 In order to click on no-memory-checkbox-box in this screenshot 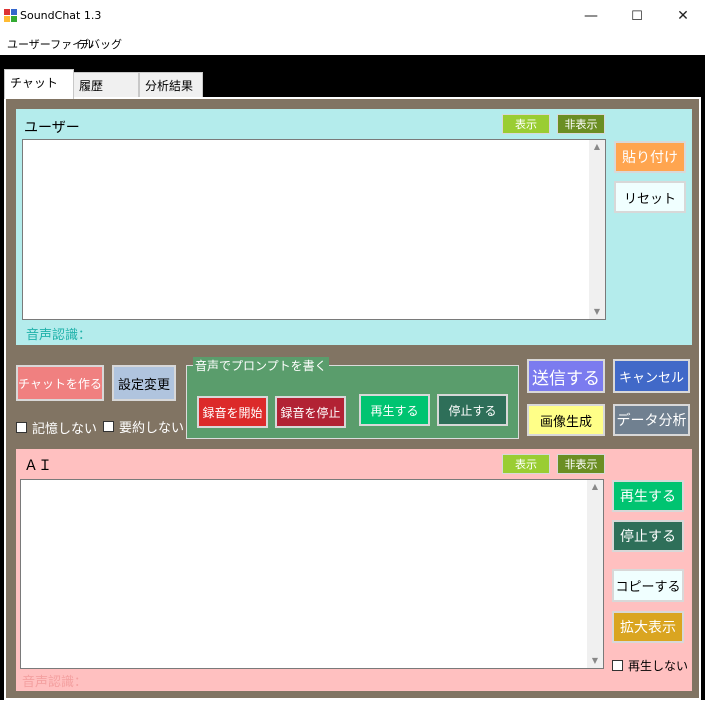, I will do `click(21, 427)`.